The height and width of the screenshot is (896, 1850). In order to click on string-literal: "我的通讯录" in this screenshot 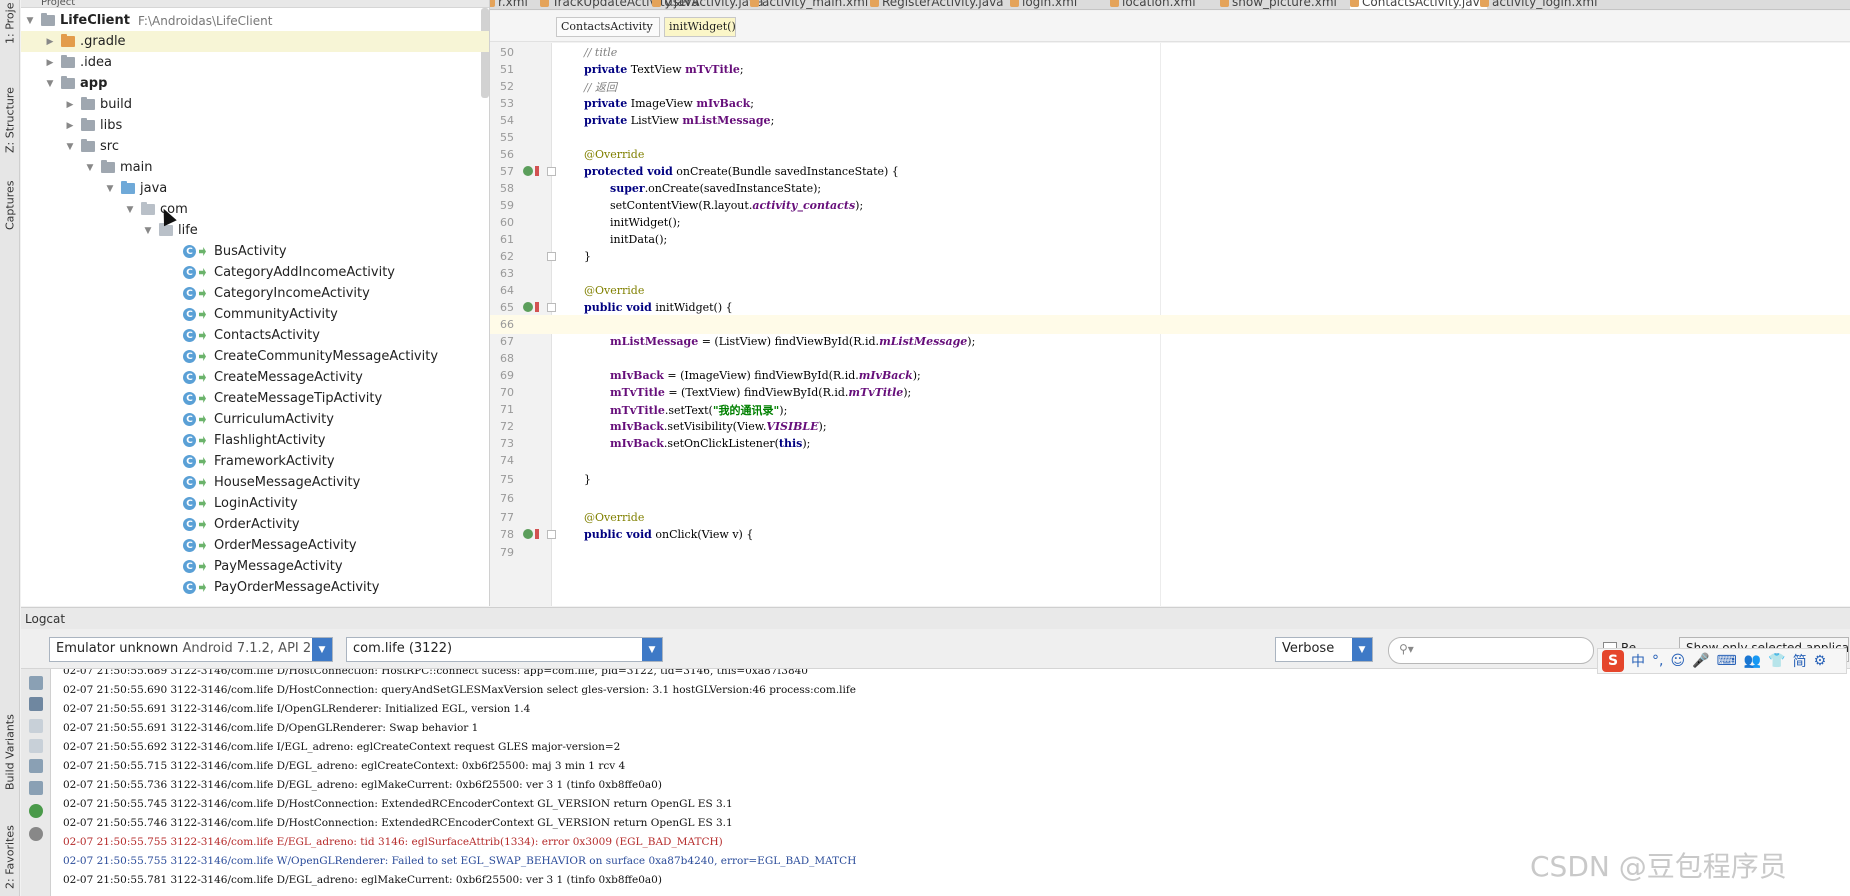, I will do `click(746, 410)`.